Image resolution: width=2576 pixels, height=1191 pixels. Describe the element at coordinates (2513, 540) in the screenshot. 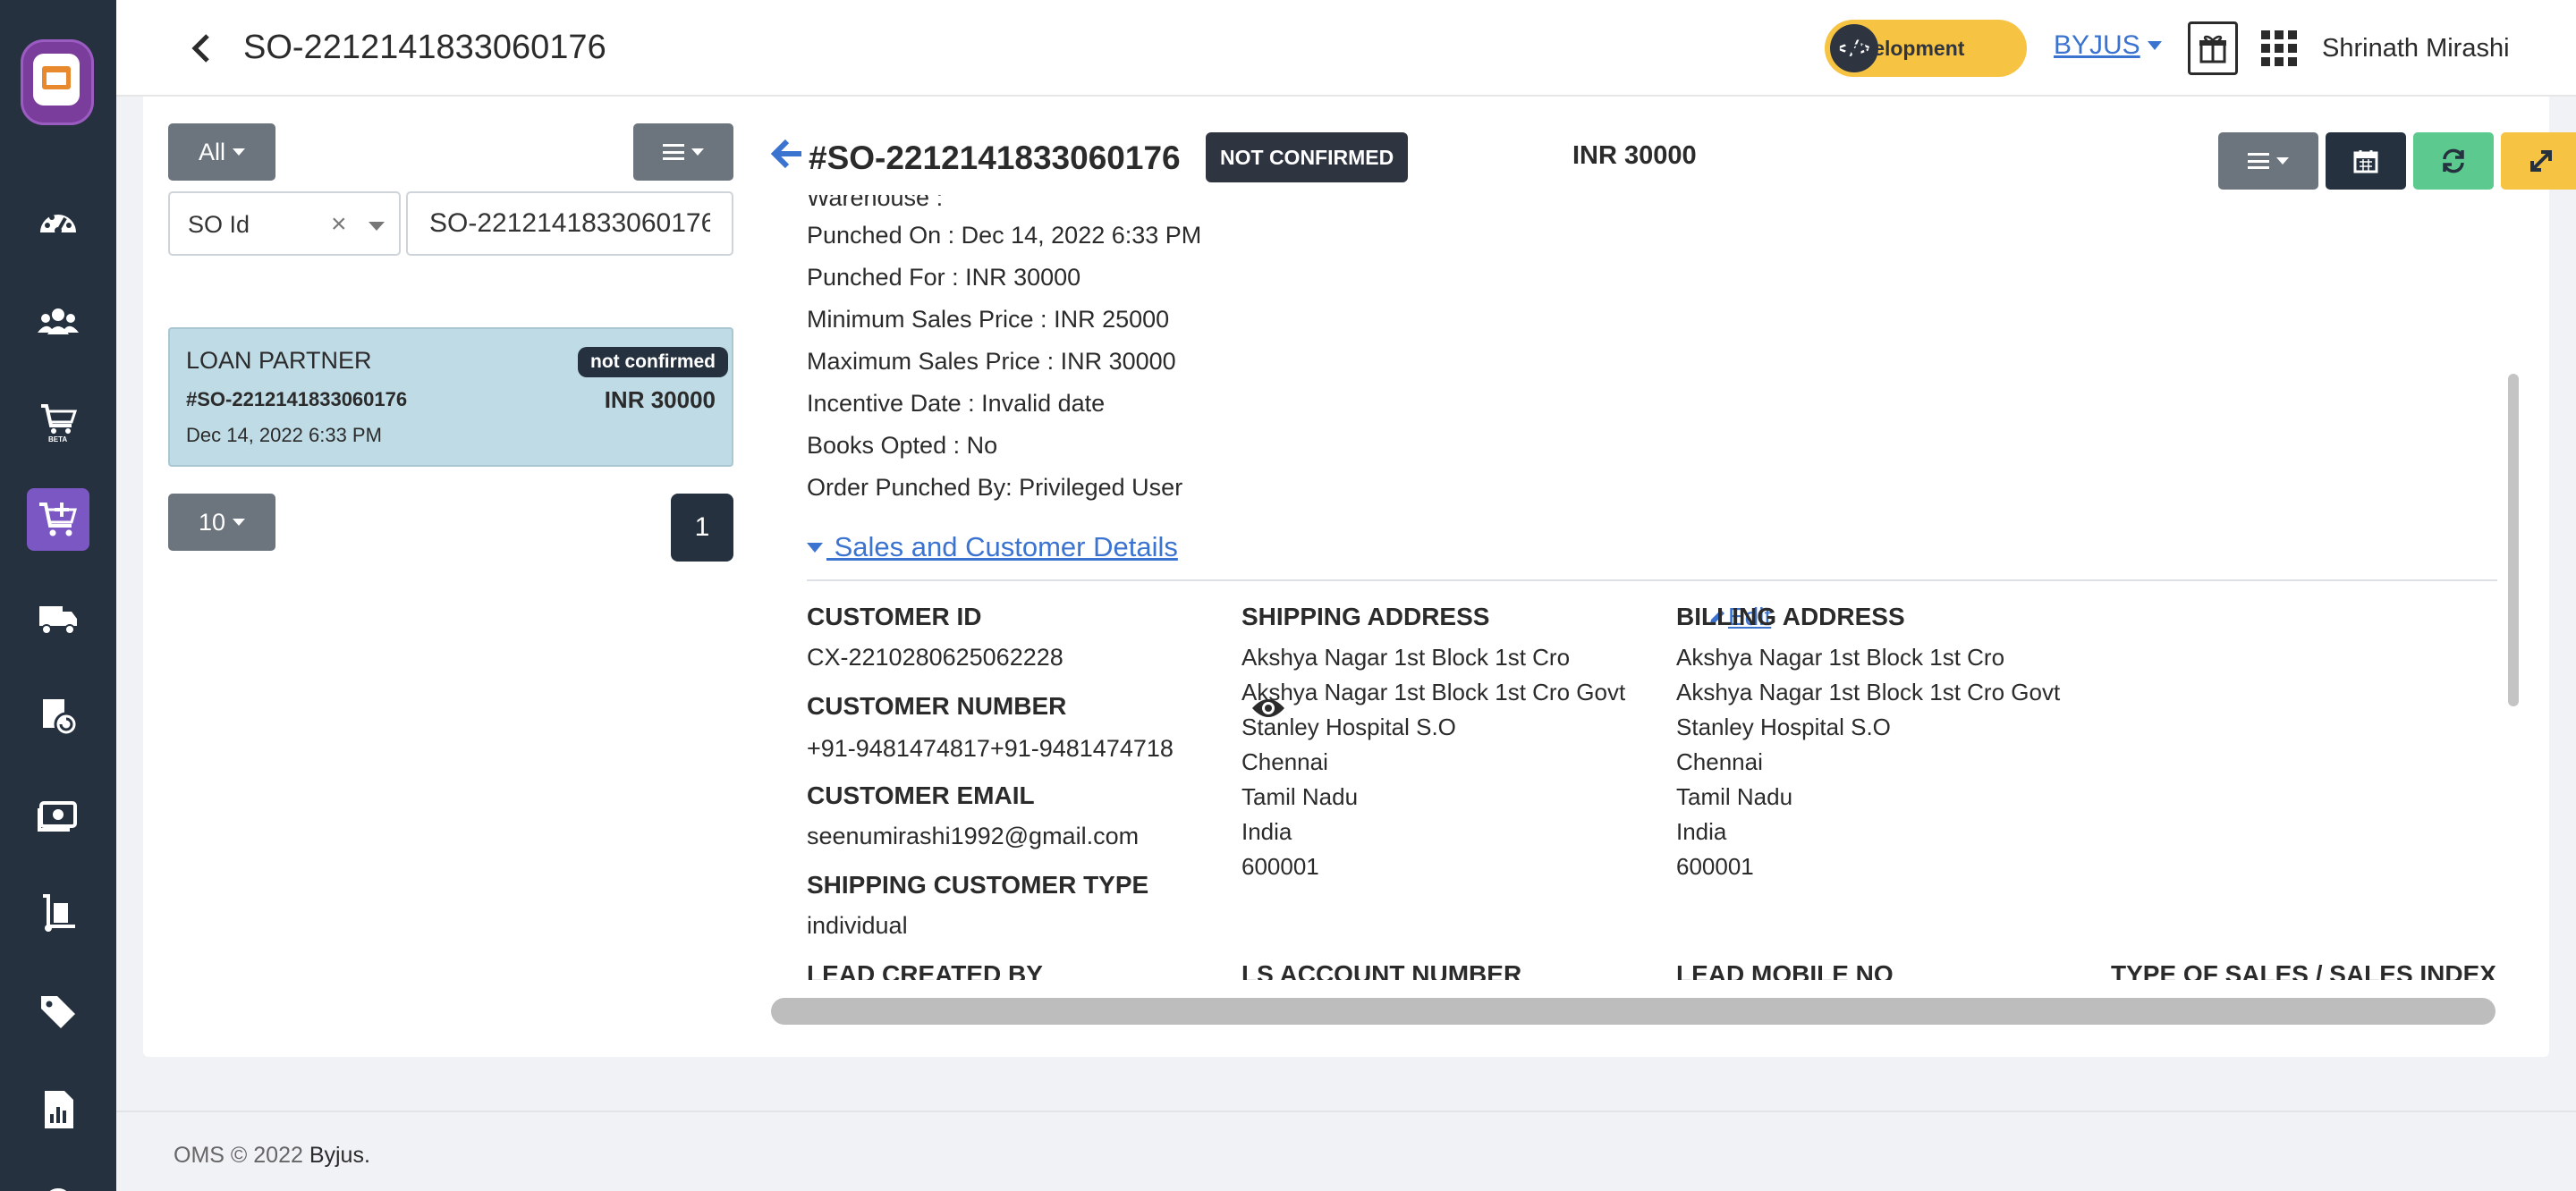

I see `vertical-scrollbar` at that location.